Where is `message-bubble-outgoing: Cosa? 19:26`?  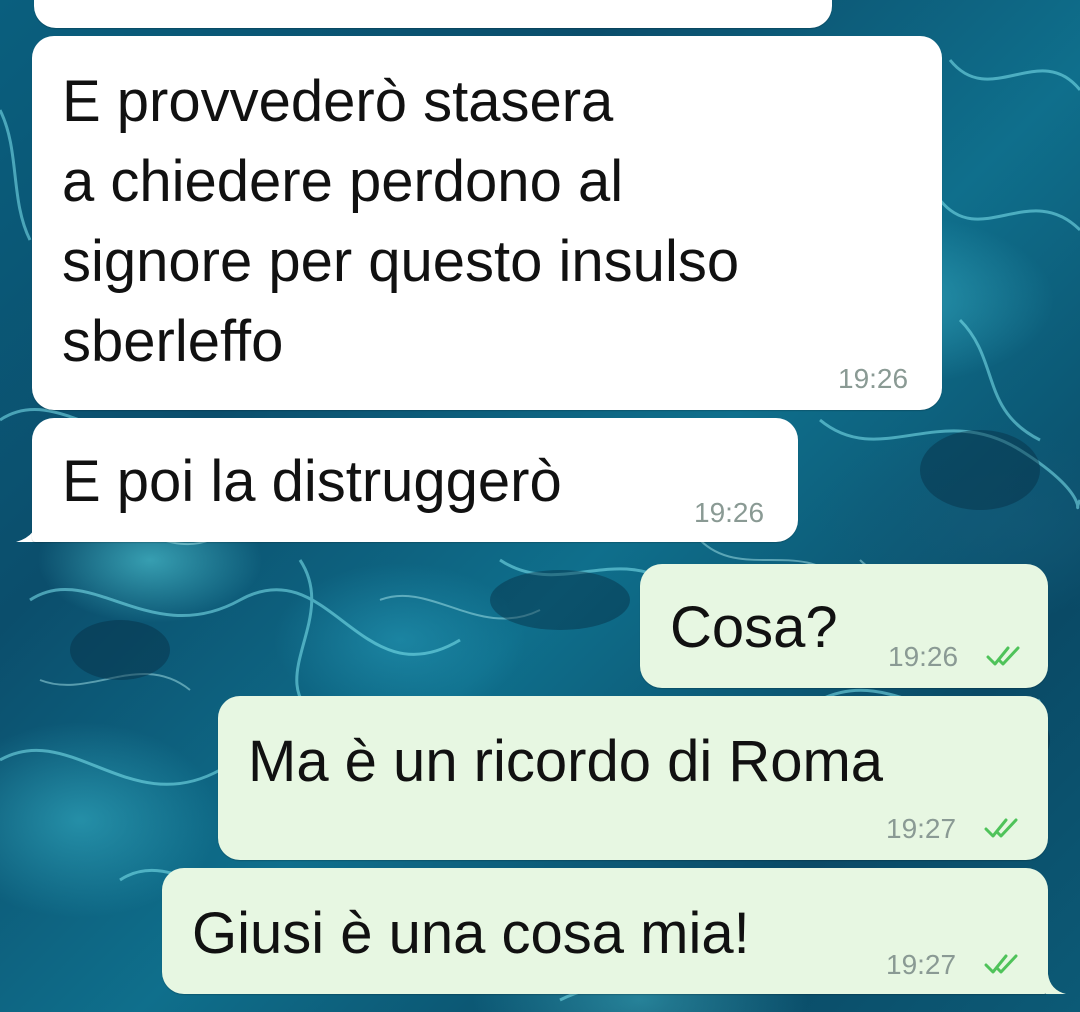
message-bubble-outgoing: Cosa? 19:26 is located at coordinates (844, 626).